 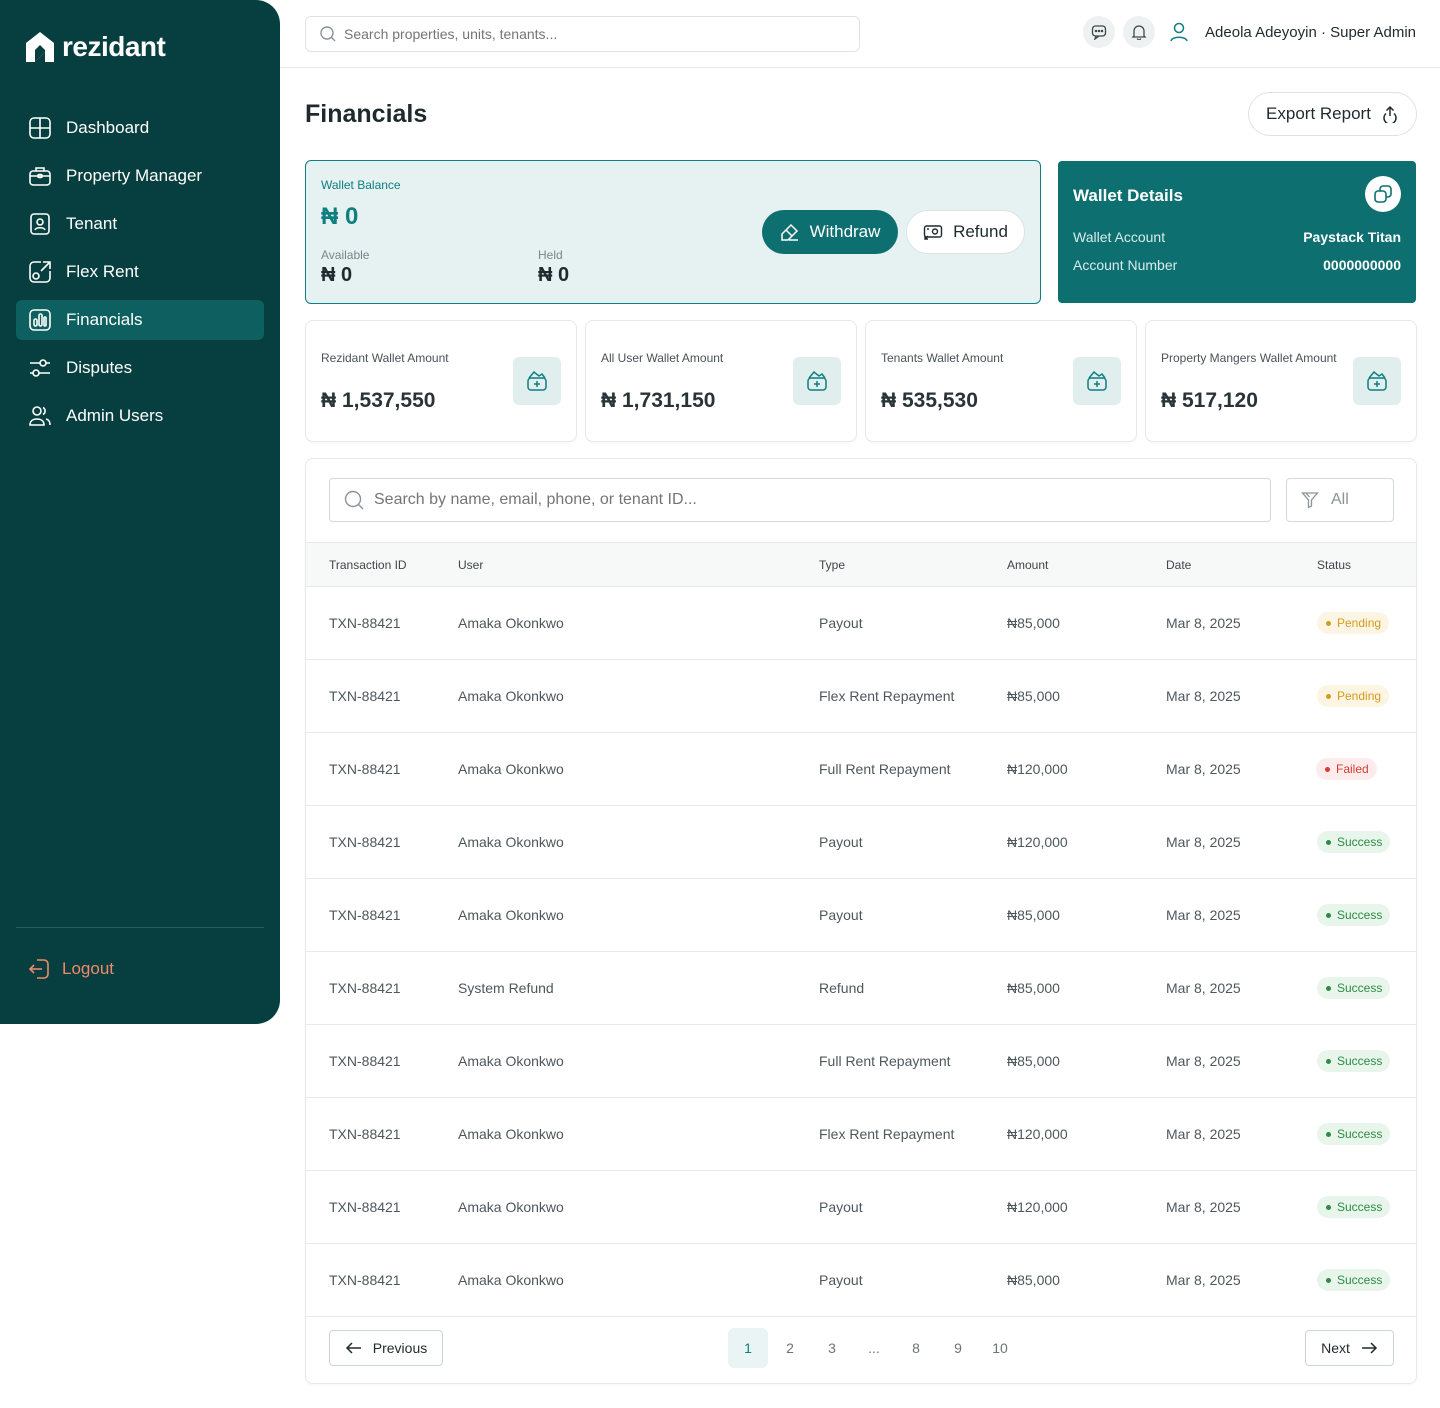 I want to click on sidebar-item-financials: Financials, so click(x=140, y=320).